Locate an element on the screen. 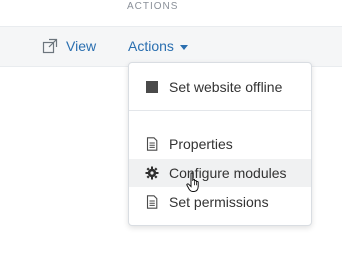 This screenshot has height=267, width=342. external-link-icon is located at coordinates (50, 46).